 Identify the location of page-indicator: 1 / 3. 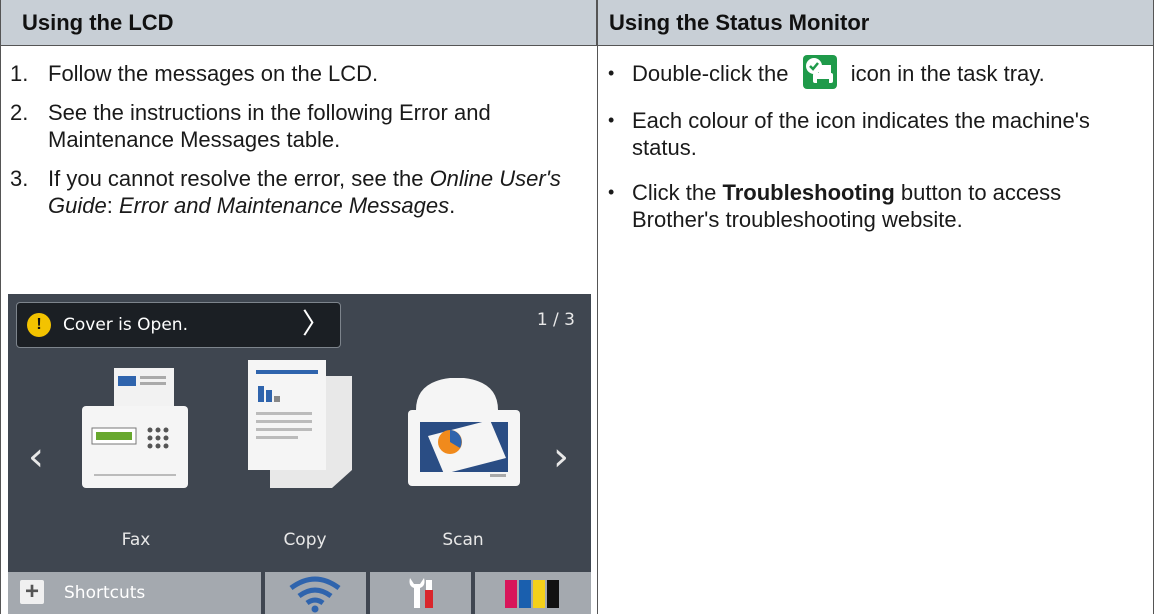
(555, 320).